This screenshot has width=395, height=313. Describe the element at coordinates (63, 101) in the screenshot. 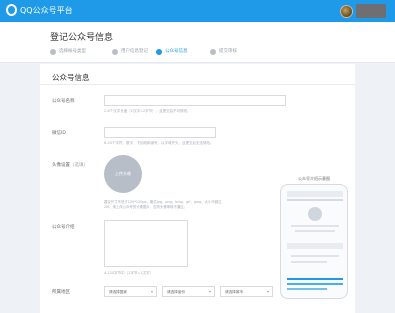

I see `name-label: 公众号名称` at that location.